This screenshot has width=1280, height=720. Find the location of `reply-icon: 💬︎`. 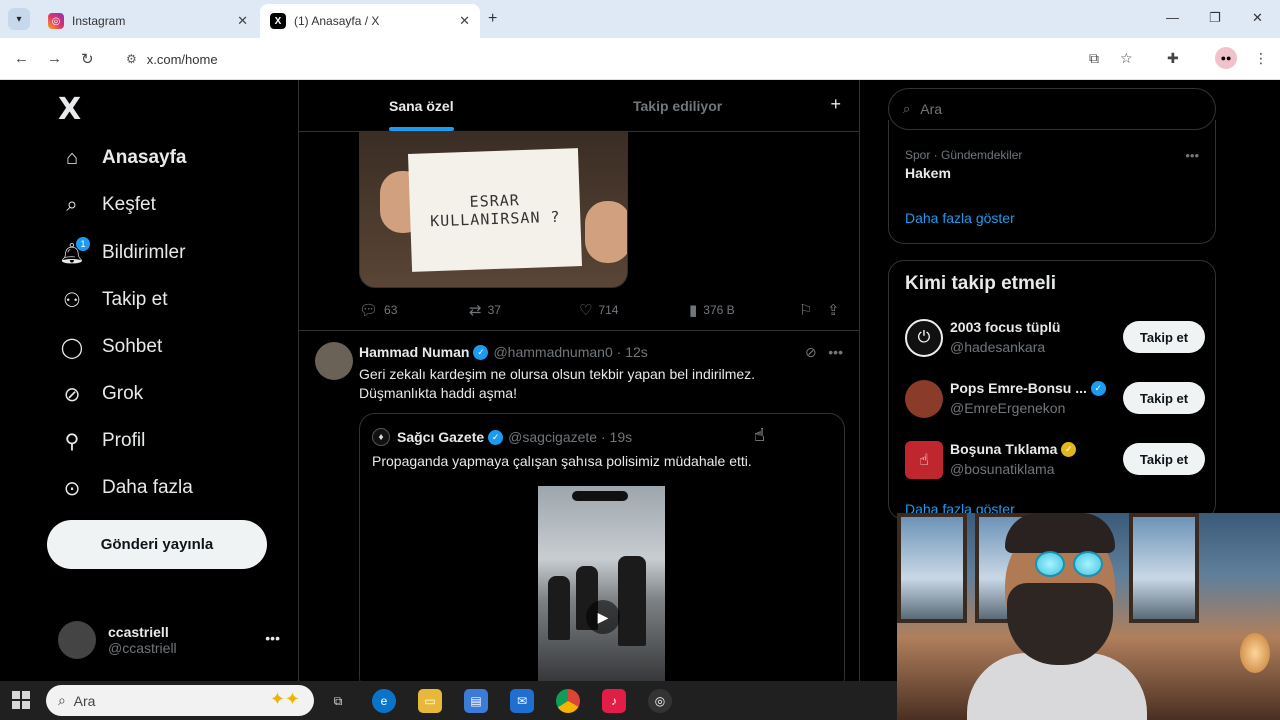

reply-icon: 💬︎ is located at coordinates (369, 310).